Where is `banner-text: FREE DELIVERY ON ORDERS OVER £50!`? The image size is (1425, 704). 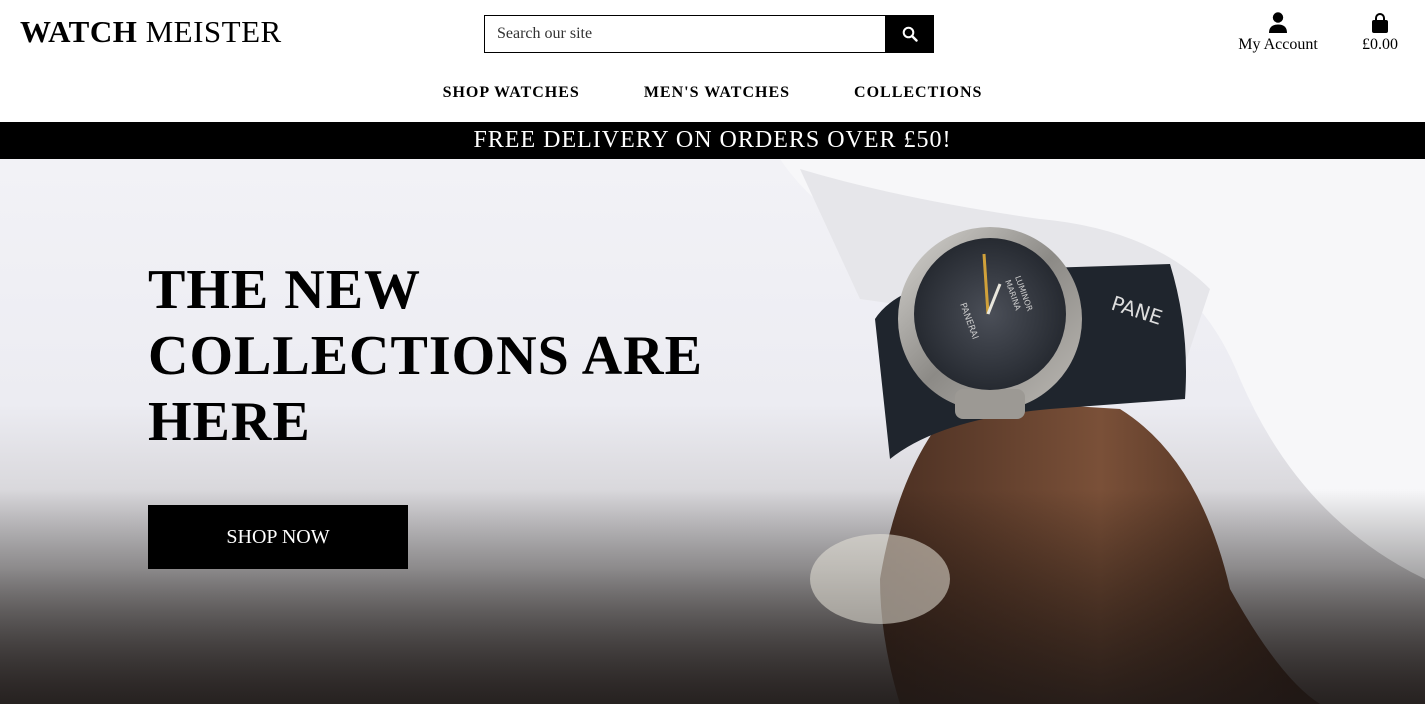 banner-text: FREE DELIVERY ON ORDERS OVER £50! is located at coordinates (712, 140).